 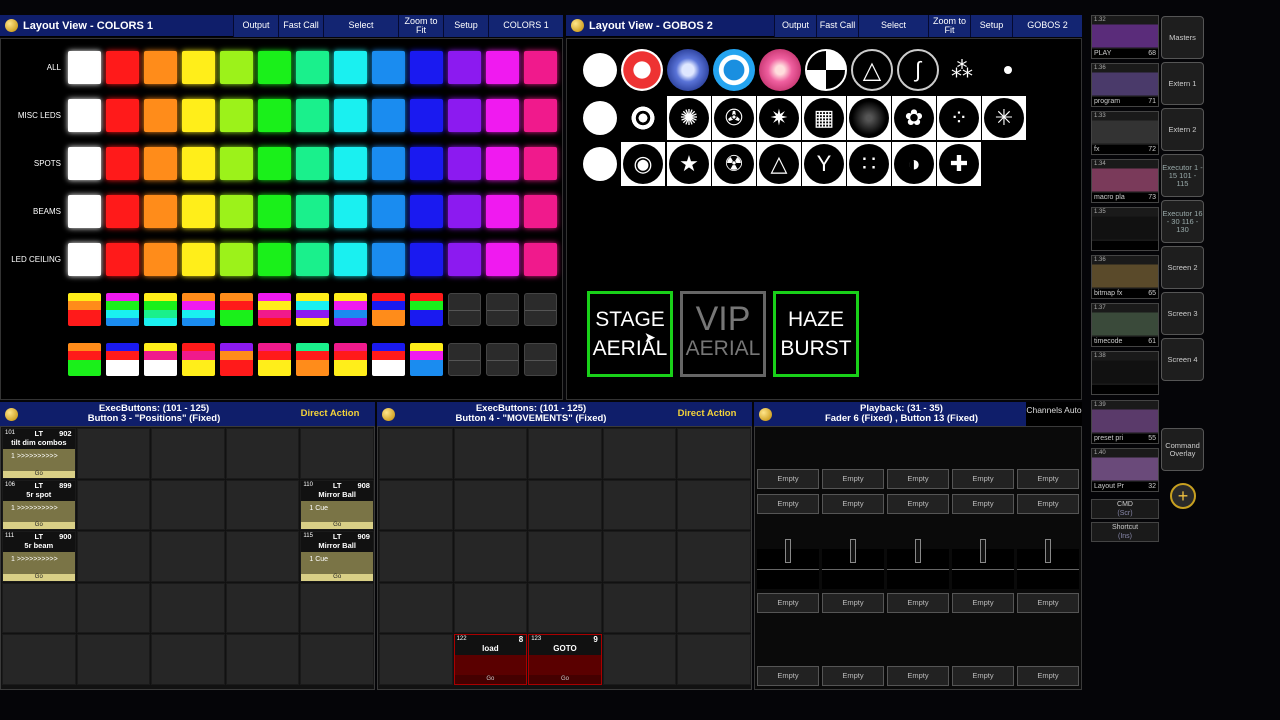 I want to click on fast-call-button: Fast Call, so click(x=300, y=25).